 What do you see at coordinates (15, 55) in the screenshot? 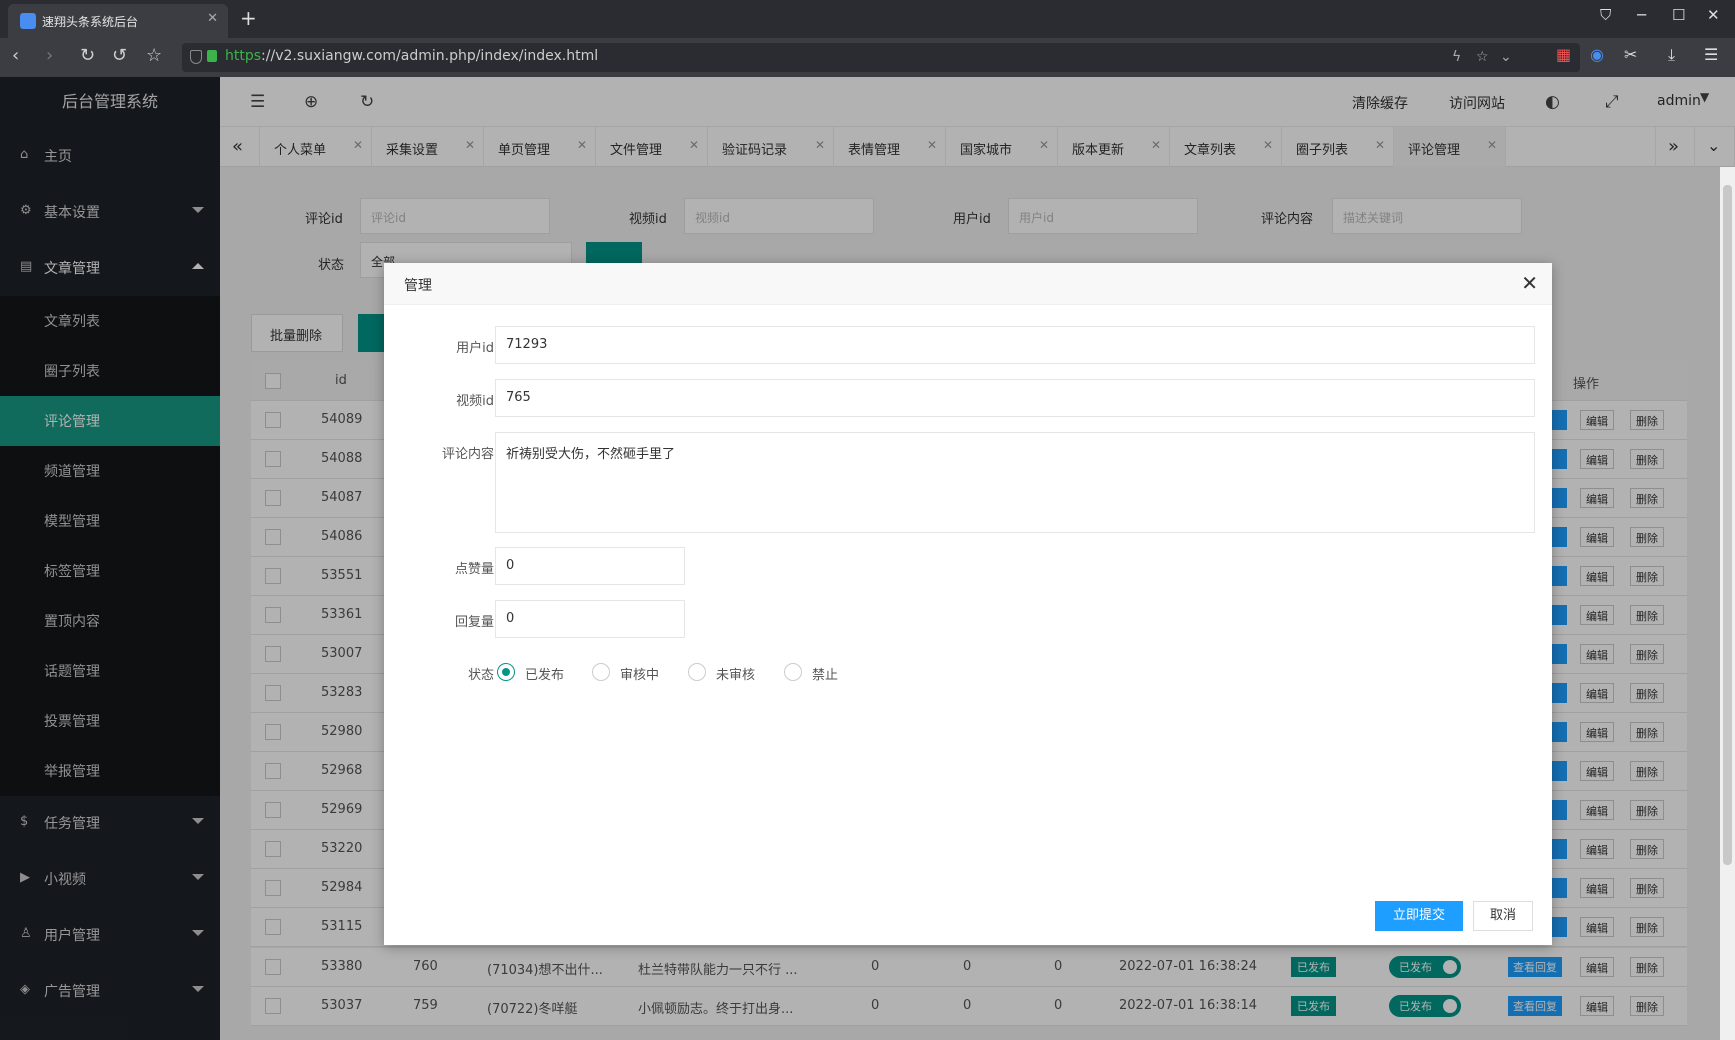
I see `back-icon: ‹` at bounding box center [15, 55].